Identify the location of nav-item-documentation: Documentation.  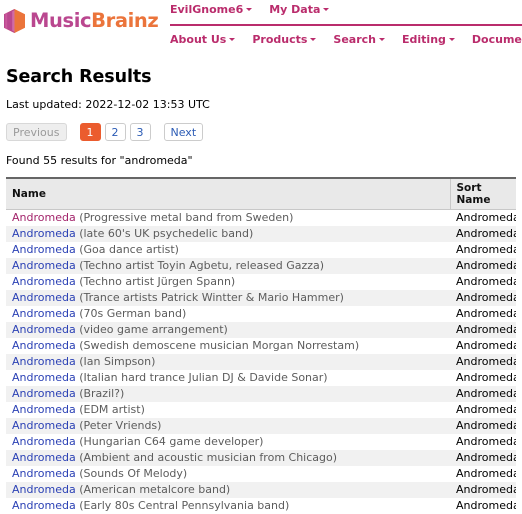
(497, 40).